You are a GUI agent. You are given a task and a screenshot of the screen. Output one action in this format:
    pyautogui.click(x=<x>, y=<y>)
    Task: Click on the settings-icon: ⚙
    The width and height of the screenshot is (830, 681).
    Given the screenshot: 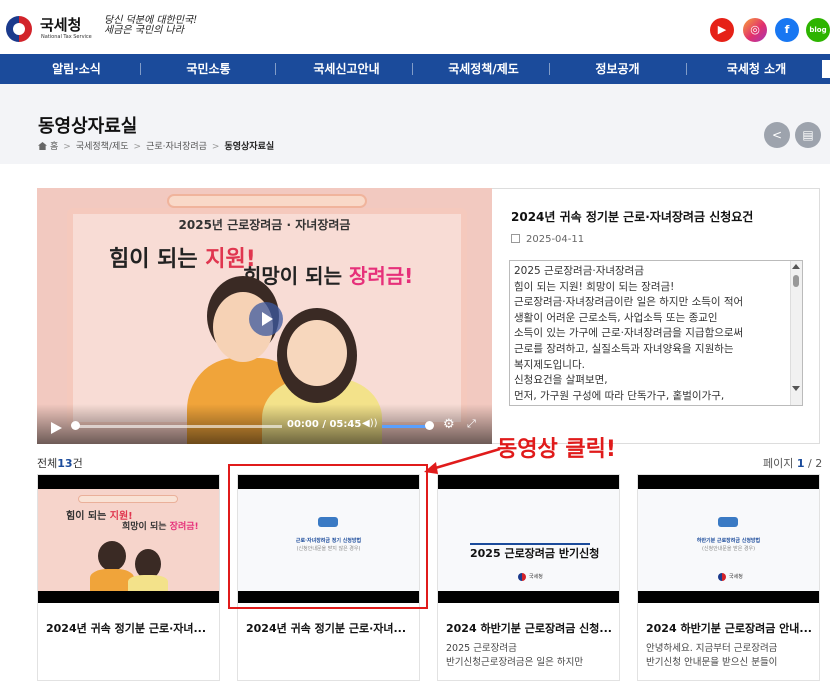 What is the action you would take?
    pyautogui.click(x=449, y=424)
    